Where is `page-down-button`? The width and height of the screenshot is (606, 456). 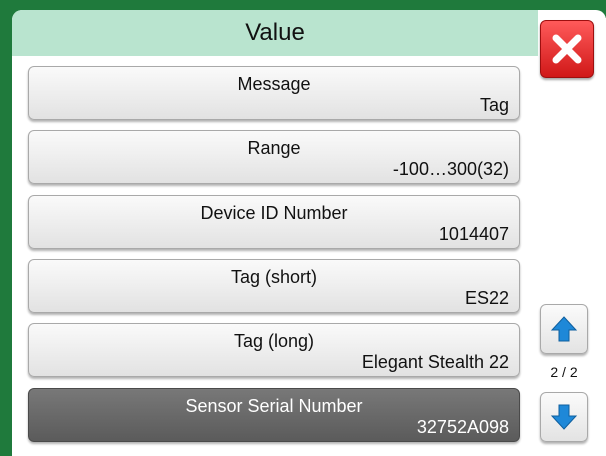 page-down-button is located at coordinates (564, 417).